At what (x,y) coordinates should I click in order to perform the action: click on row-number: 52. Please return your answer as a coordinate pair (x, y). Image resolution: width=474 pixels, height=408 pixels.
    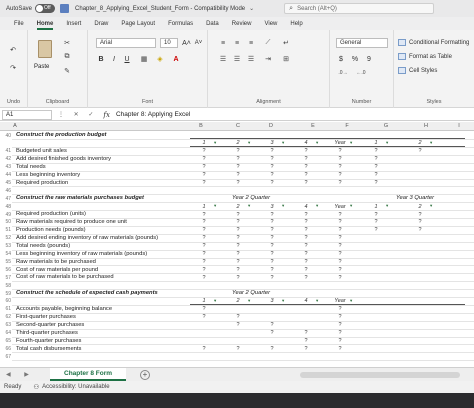
    Looking at the image, I should click on (6, 238).